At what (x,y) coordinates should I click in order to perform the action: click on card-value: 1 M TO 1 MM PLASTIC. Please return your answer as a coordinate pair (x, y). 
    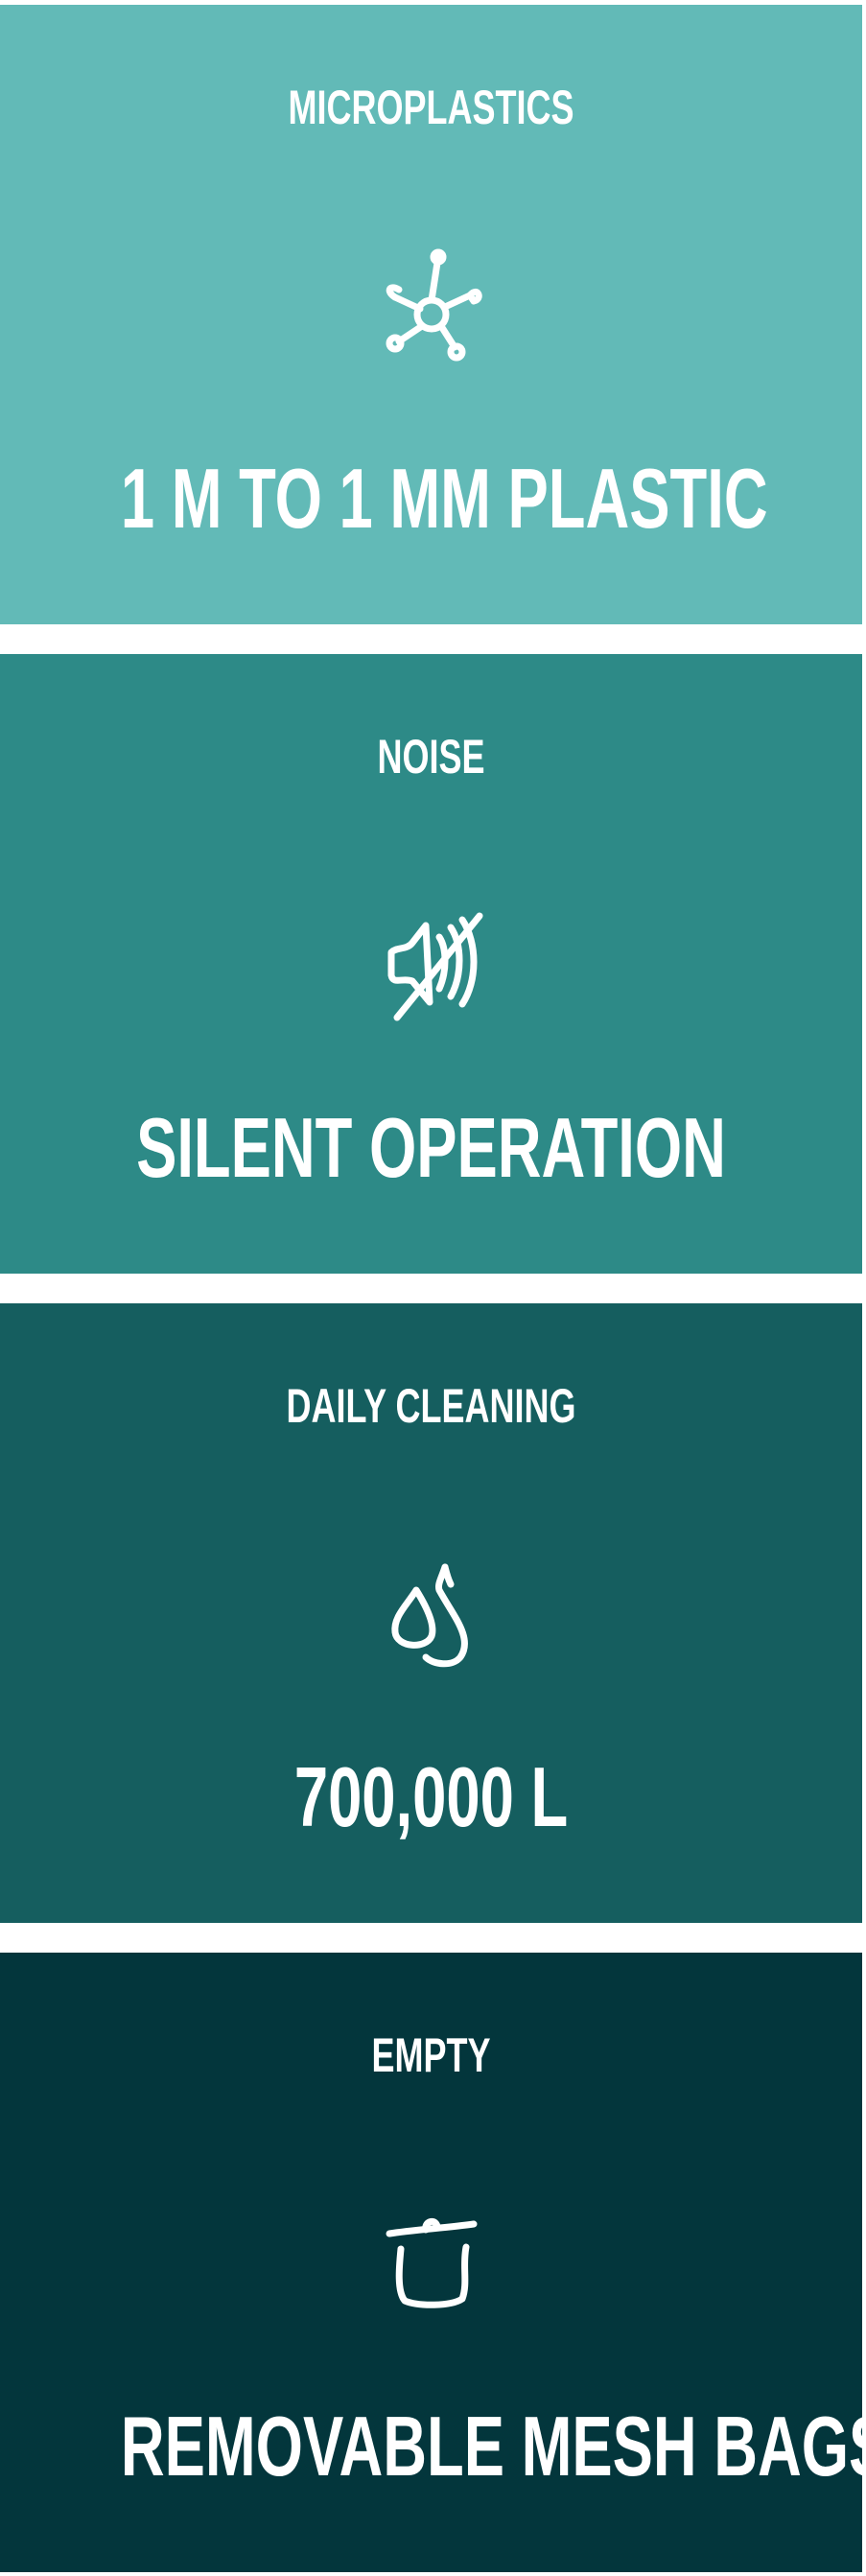
    Looking at the image, I should click on (444, 498).